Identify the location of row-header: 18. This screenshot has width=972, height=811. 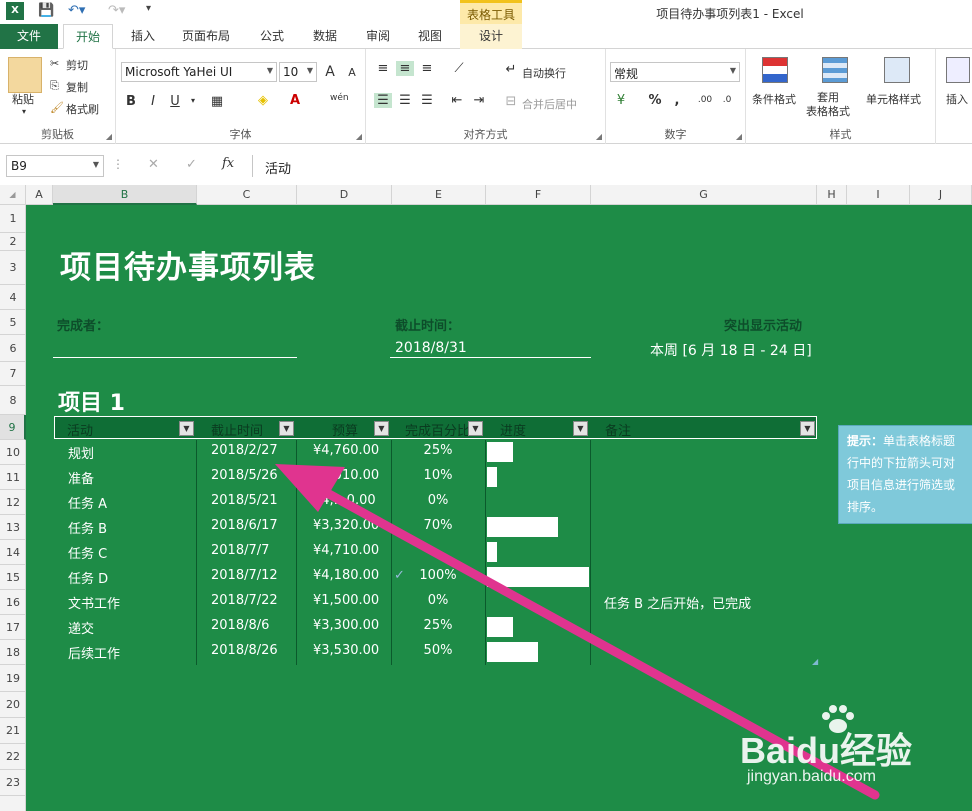
(13, 652).